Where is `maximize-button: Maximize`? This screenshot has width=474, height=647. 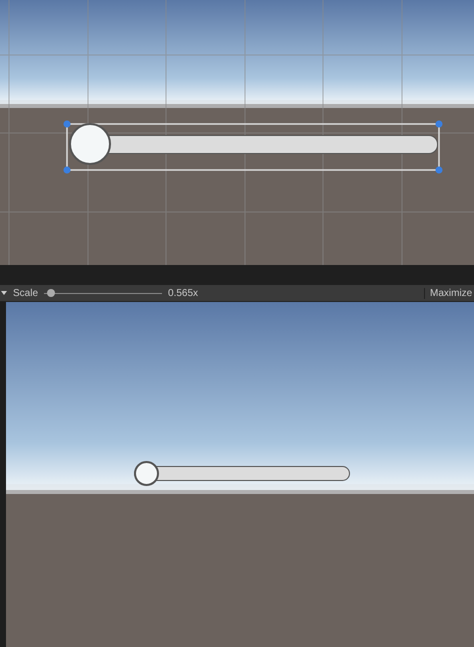 maximize-button: Maximize is located at coordinates (449, 293).